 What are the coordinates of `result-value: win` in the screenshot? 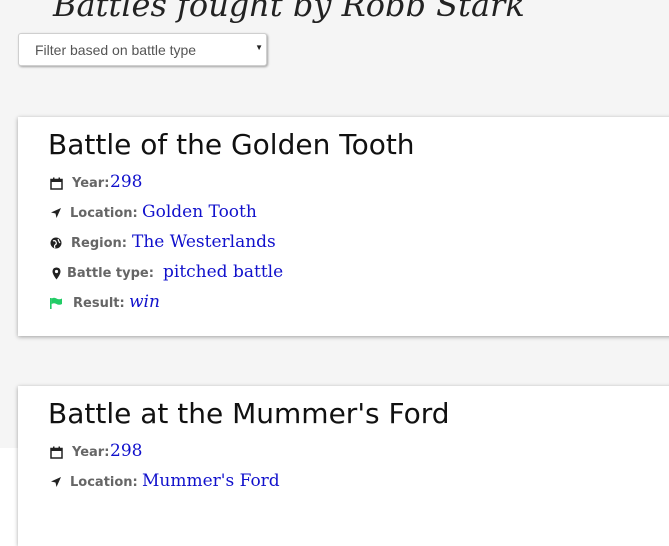 It's located at (144, 302).